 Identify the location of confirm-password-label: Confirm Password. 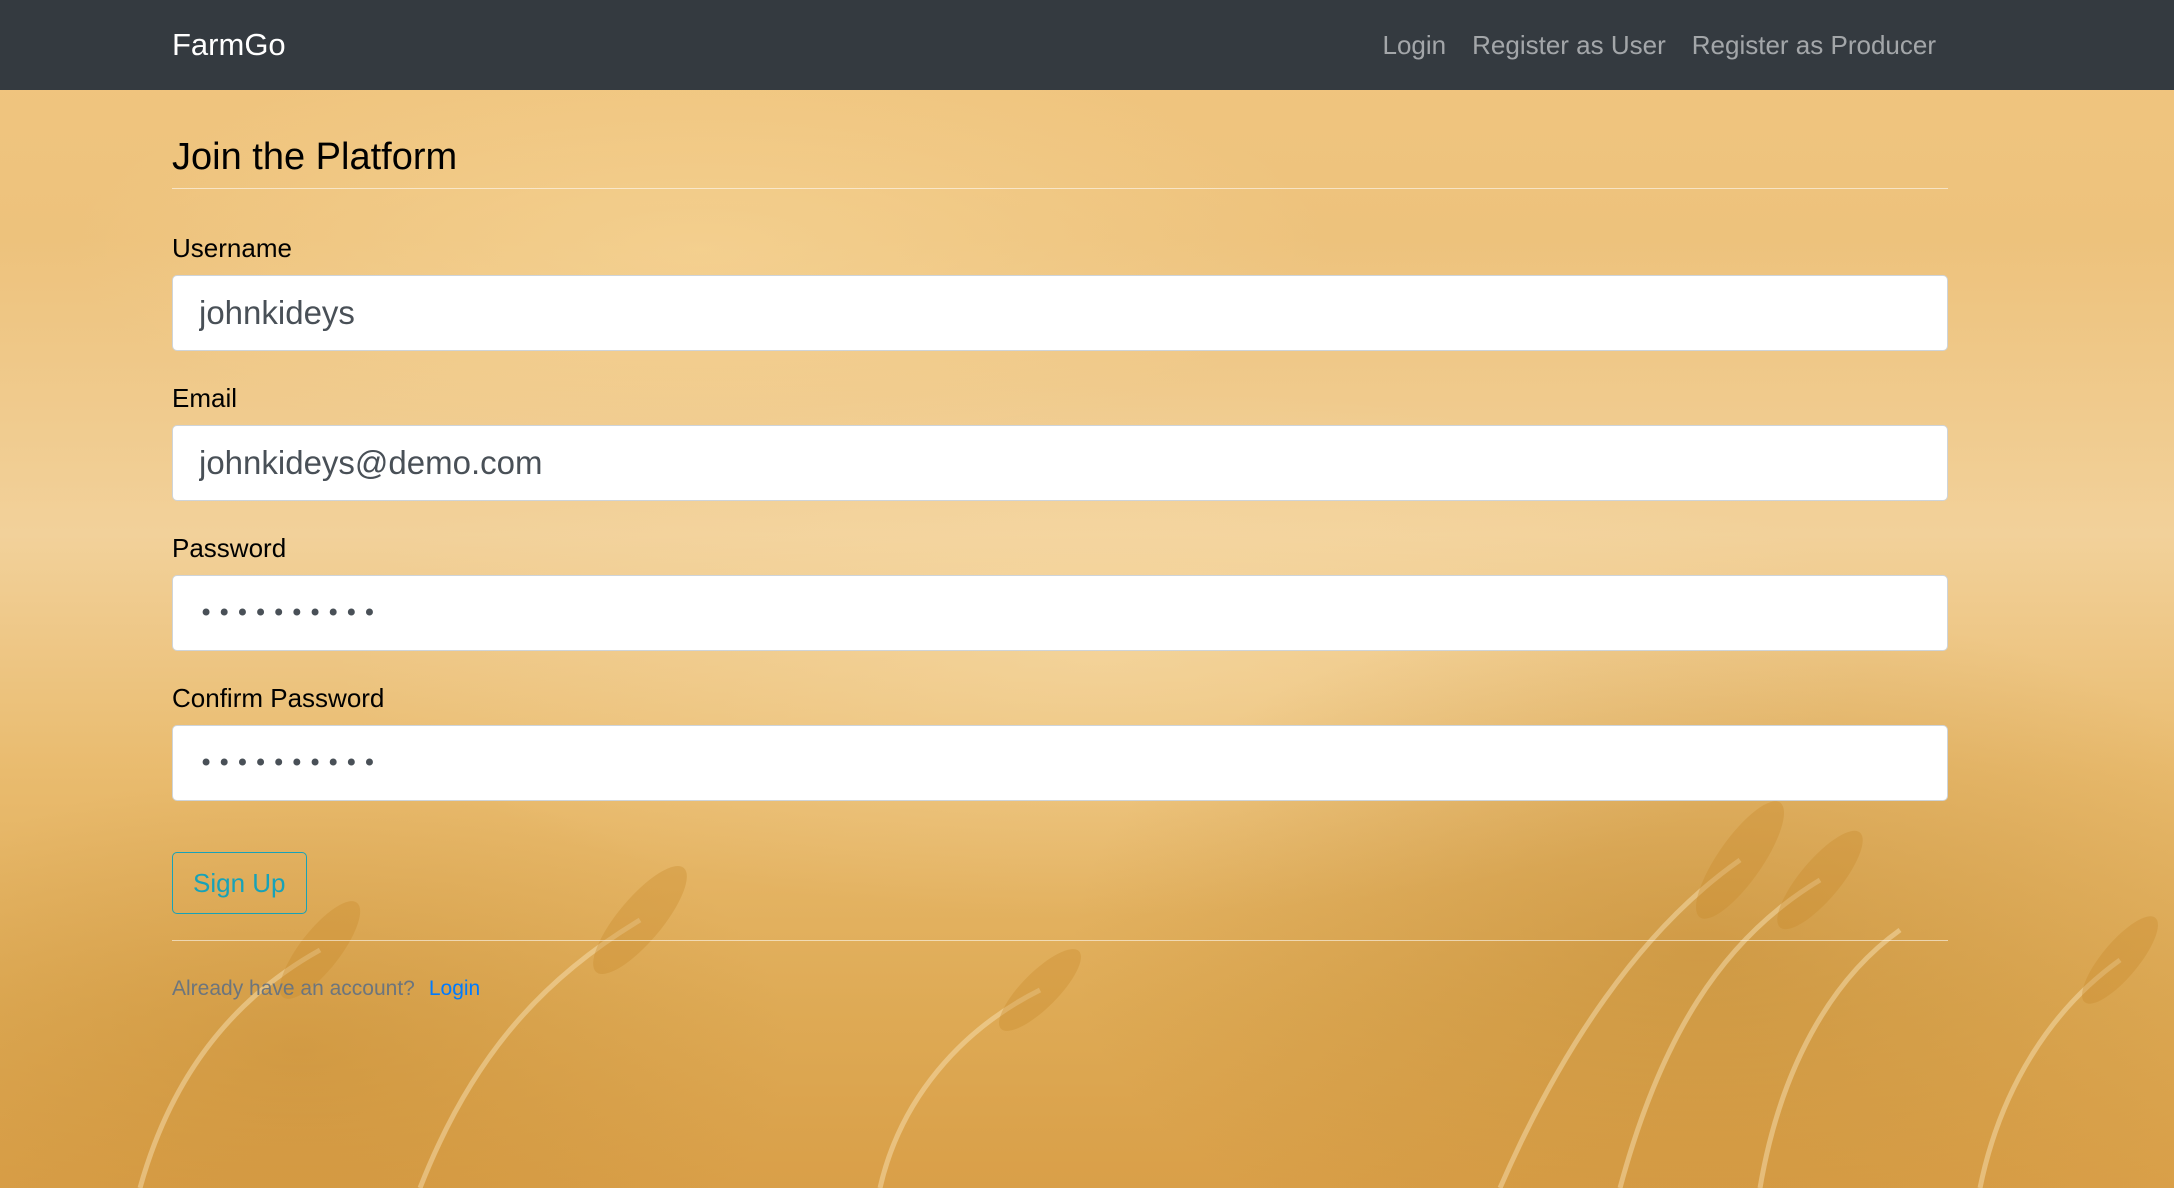
(278, 698).